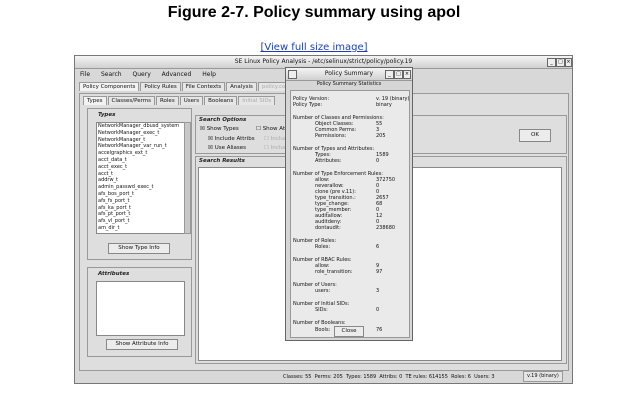  What do you see at coordinates (328, 228) in the screenshot?
I see `dontaudit-label: dontaudit:` at bounding box center [328, 228].